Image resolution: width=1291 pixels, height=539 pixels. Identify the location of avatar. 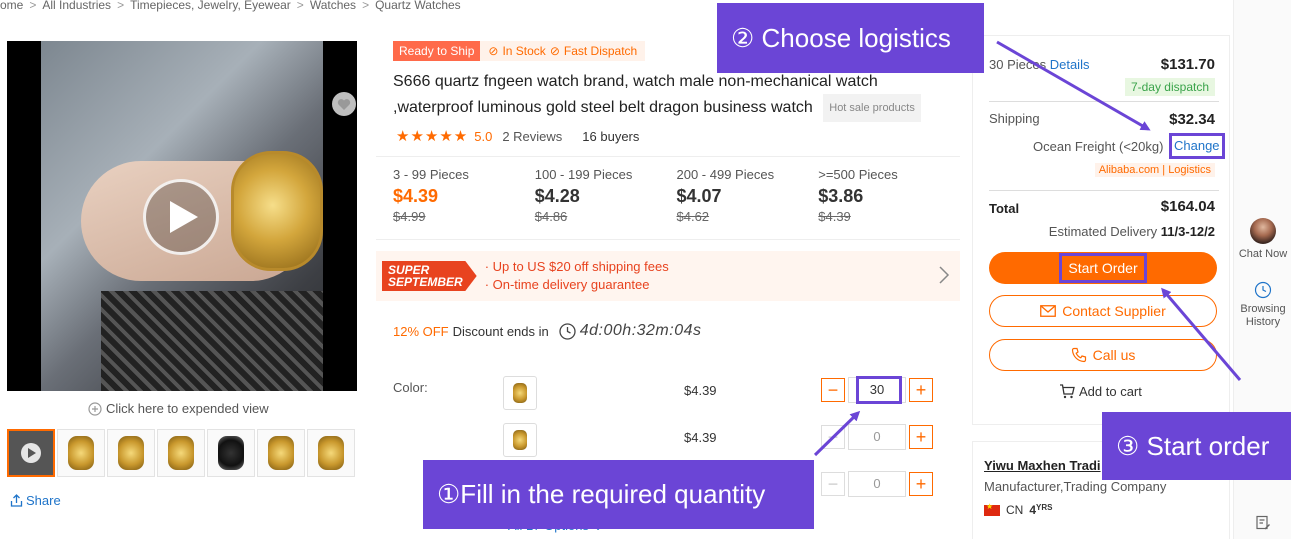
(1263, 231).